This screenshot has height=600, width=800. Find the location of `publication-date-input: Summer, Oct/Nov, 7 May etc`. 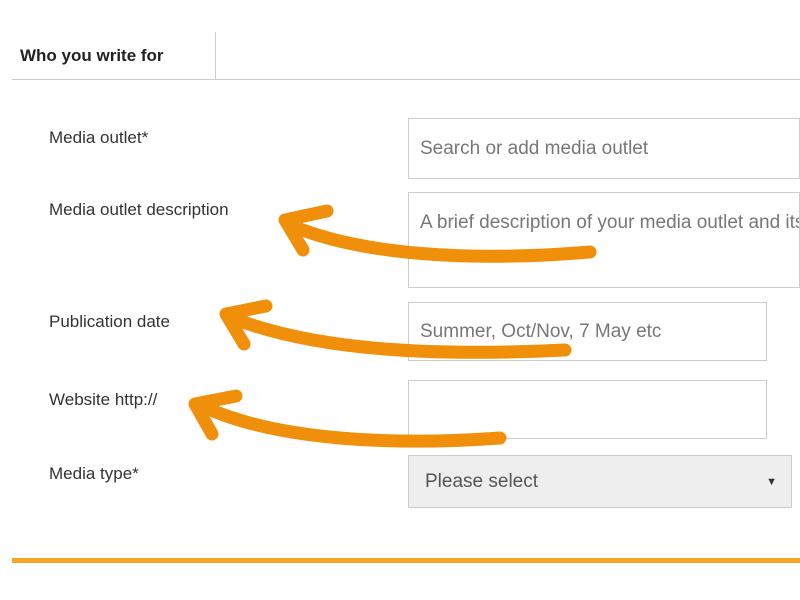

publication-date-input: Summer, Oct/Nov, 7 May etc is located at coordinates (587, 331).